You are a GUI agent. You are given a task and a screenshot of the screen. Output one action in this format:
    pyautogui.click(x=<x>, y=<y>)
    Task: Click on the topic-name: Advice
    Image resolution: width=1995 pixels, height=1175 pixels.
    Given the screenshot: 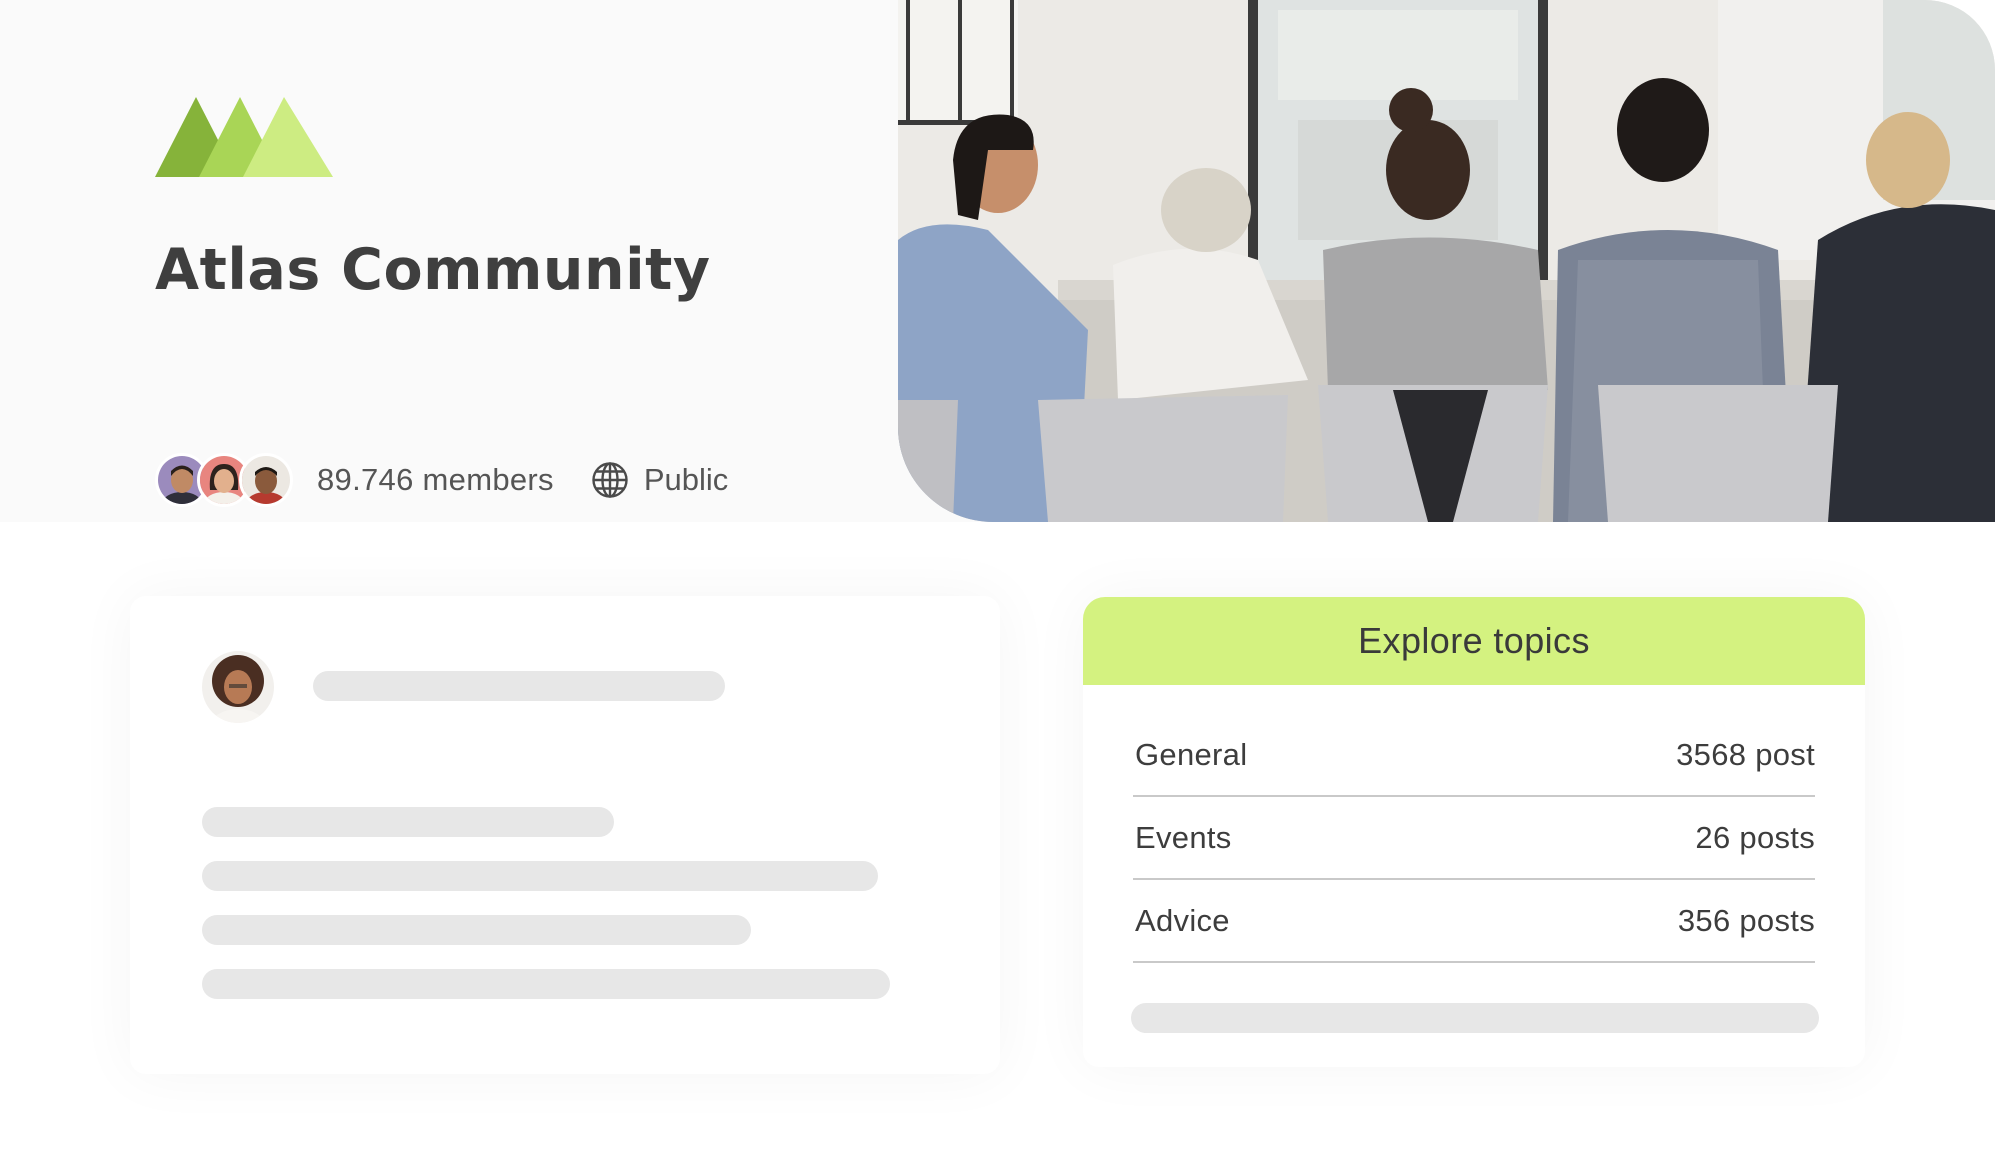 What is the action you would take?
    pyautogui.click(x=1182, y=920)
    